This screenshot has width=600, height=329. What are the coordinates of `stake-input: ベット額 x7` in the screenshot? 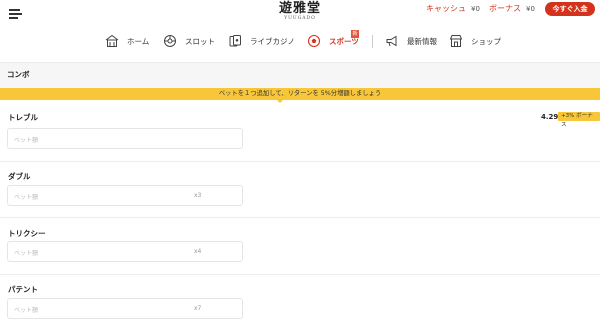 It's located at (125, 308).